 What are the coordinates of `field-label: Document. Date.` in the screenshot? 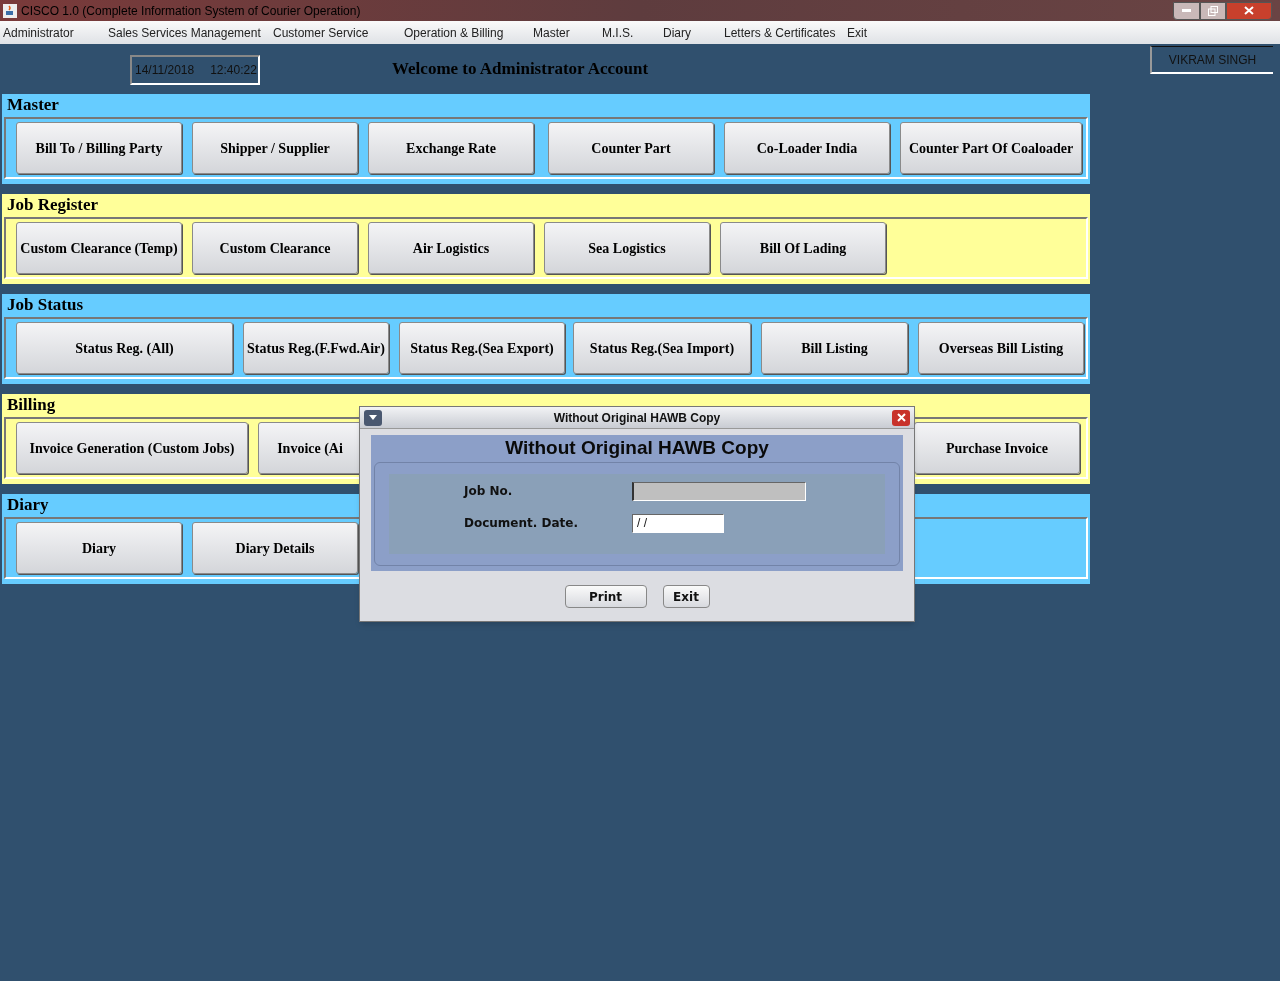 It's located at (521, 523).